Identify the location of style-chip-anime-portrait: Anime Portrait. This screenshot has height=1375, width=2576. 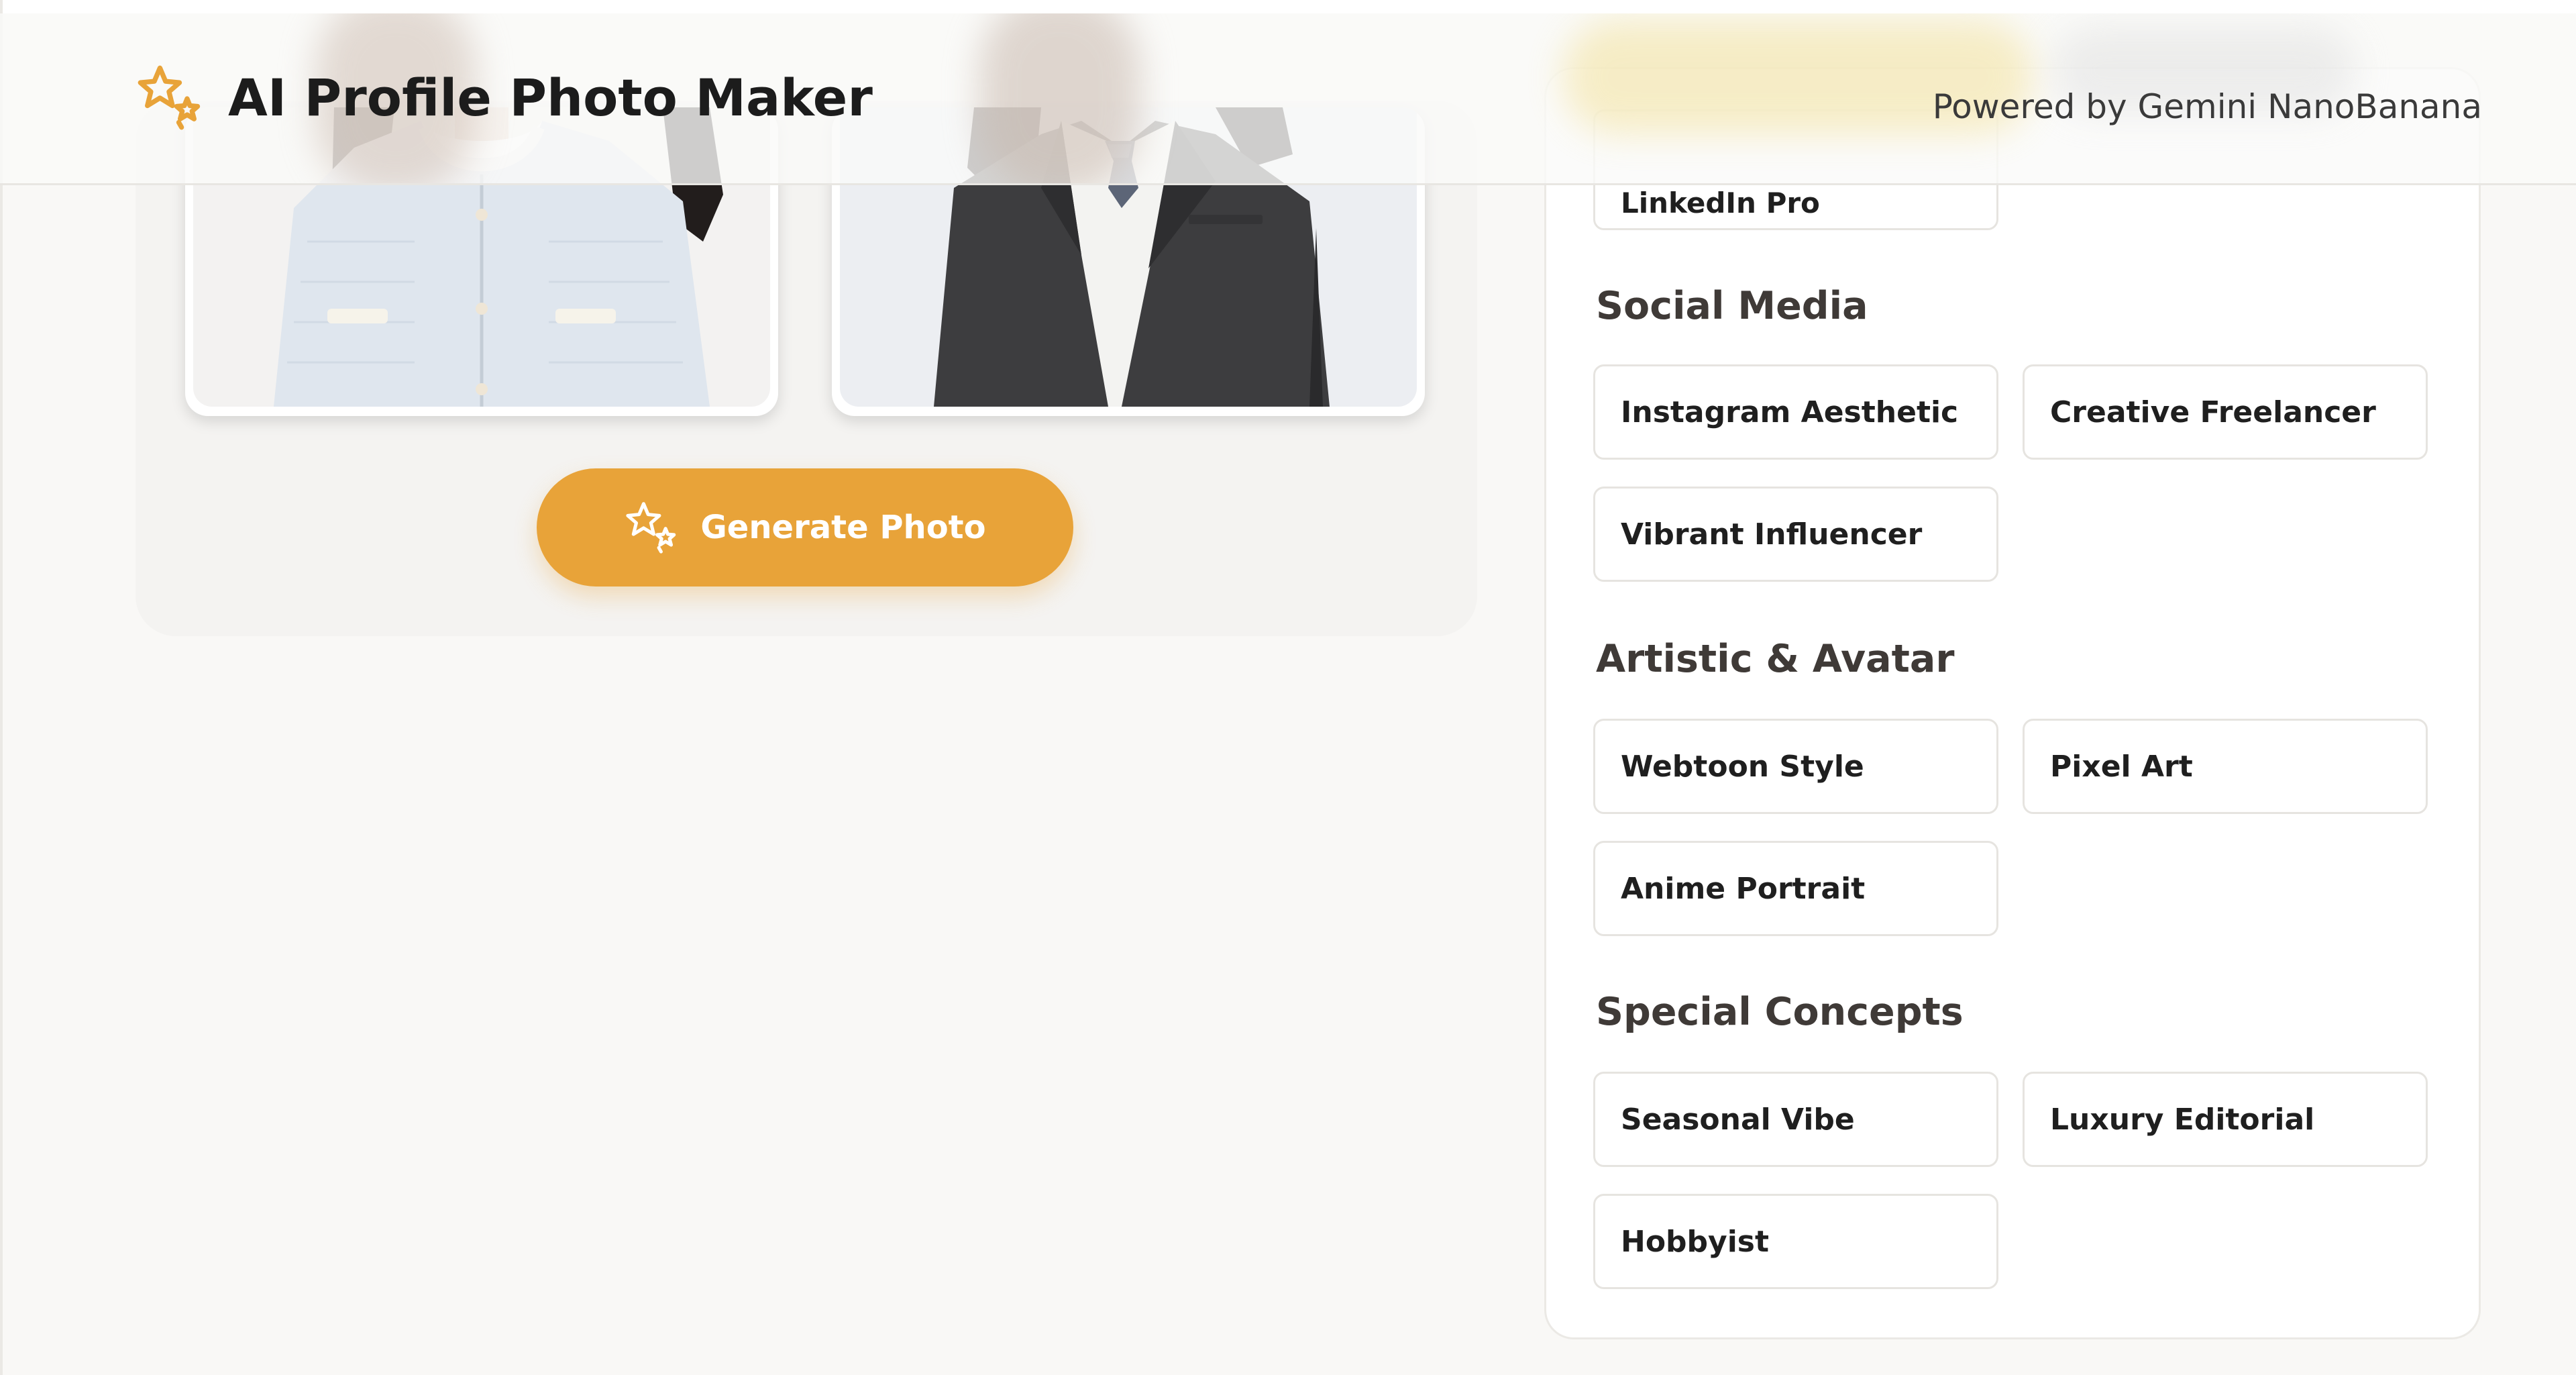
(1795, 889).